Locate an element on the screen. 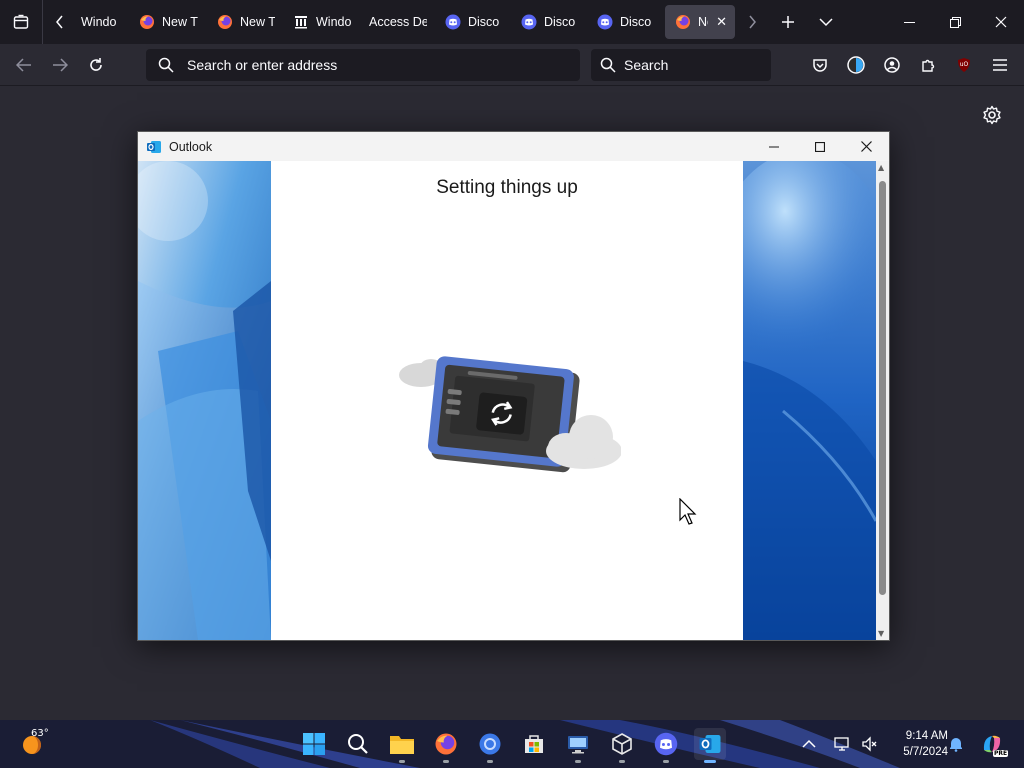 The image size is (1024, 768). forward-button is located at coordinates (60, 65).